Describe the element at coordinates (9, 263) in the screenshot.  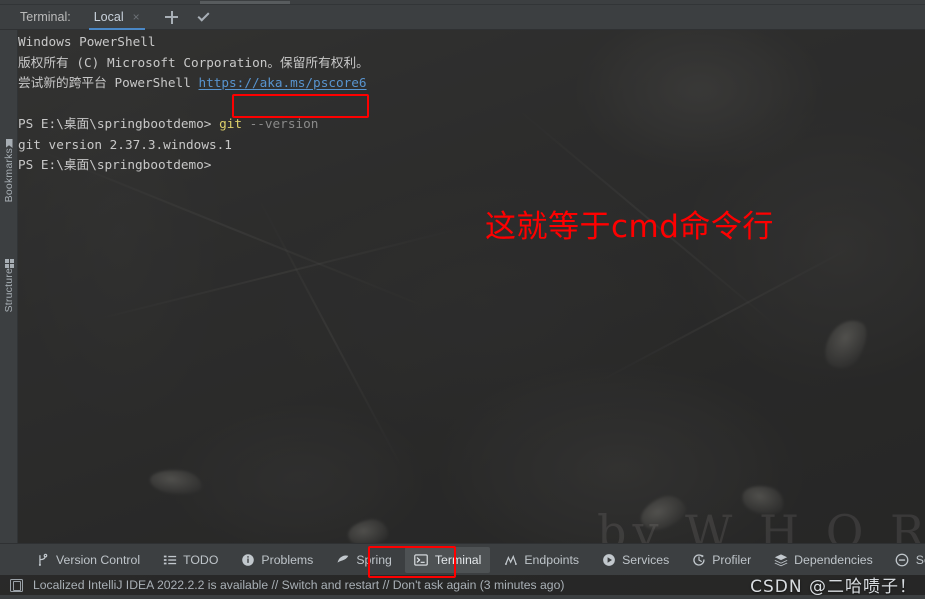
I see `structure-icon` at that location.